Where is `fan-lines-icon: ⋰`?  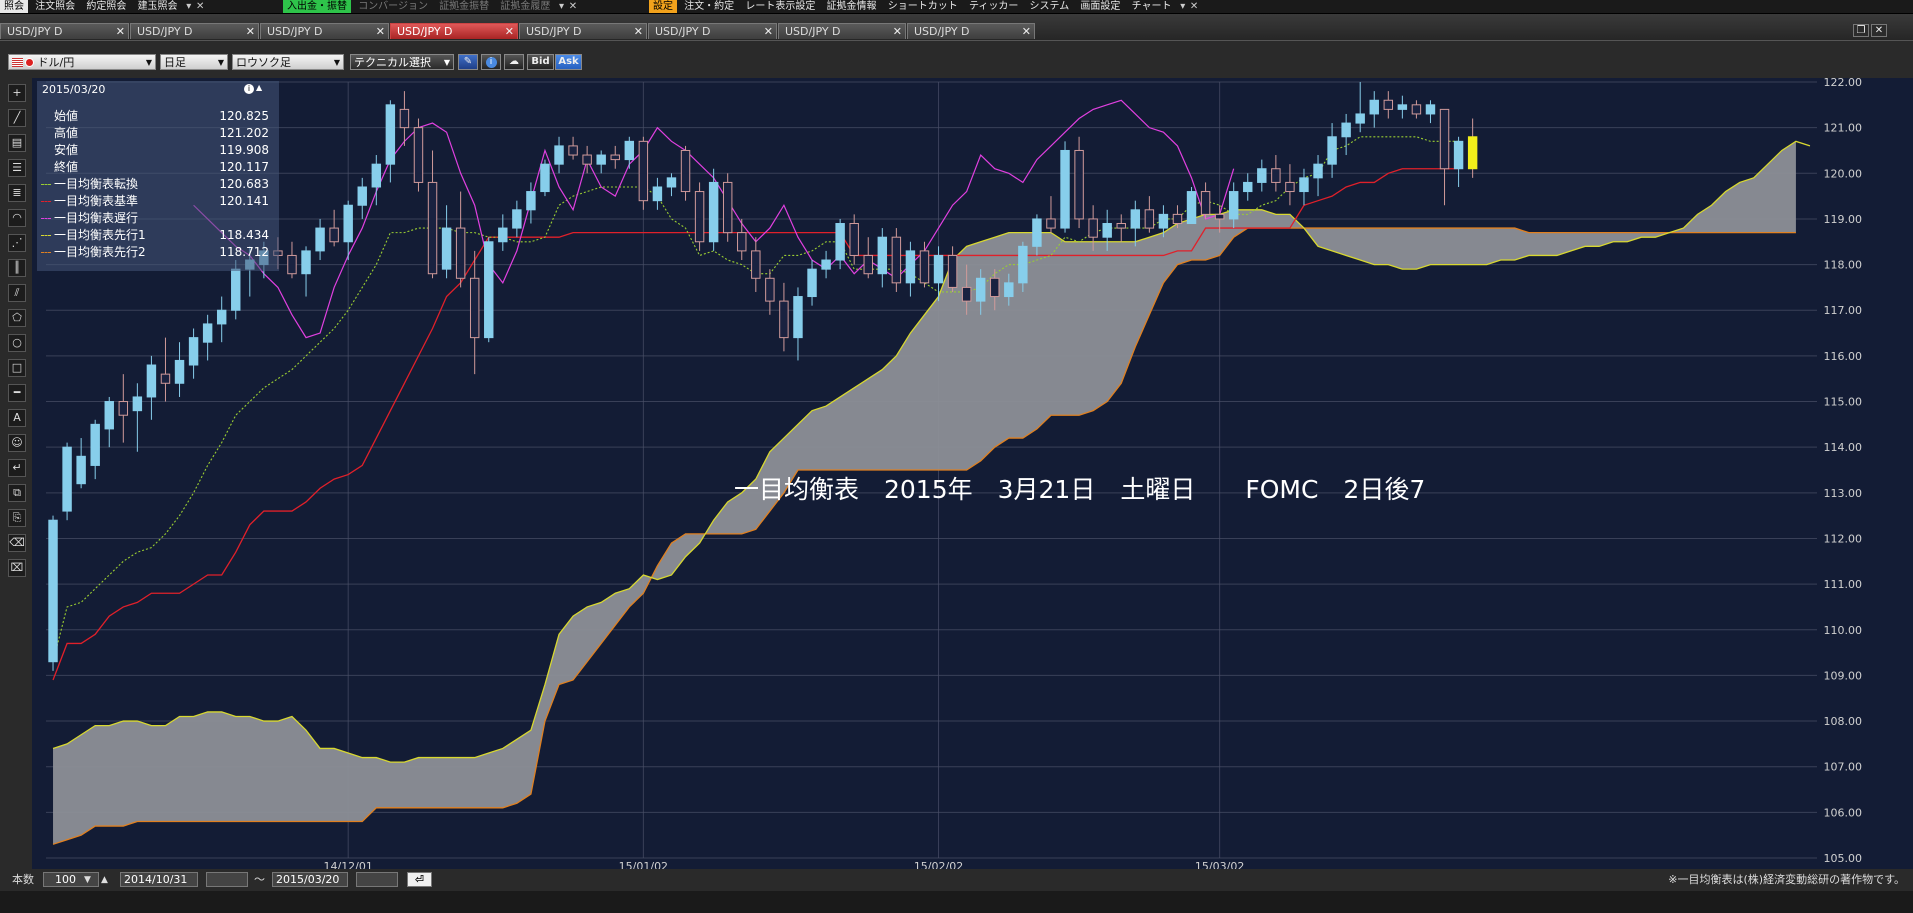 fan-lines-icon: ⋰ is located at coordinates (17, 243).